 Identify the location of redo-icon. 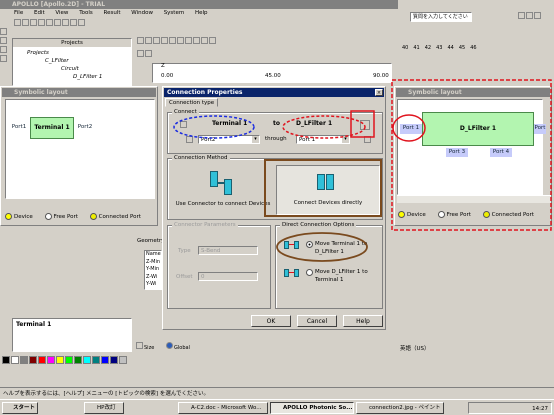
(73, 22).